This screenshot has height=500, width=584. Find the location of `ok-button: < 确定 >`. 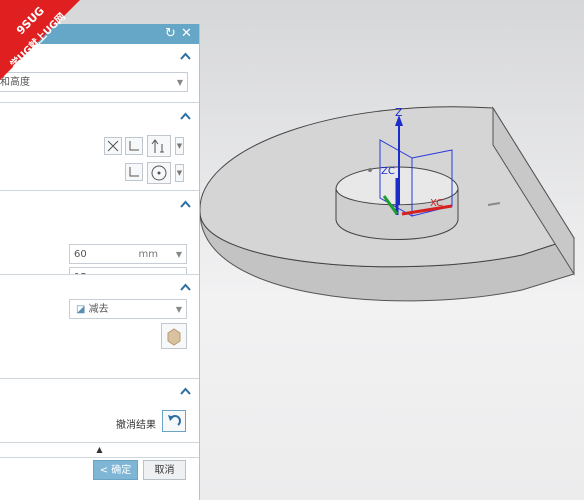

ok-button: < 确定 > is located at coordinates (115, 478).